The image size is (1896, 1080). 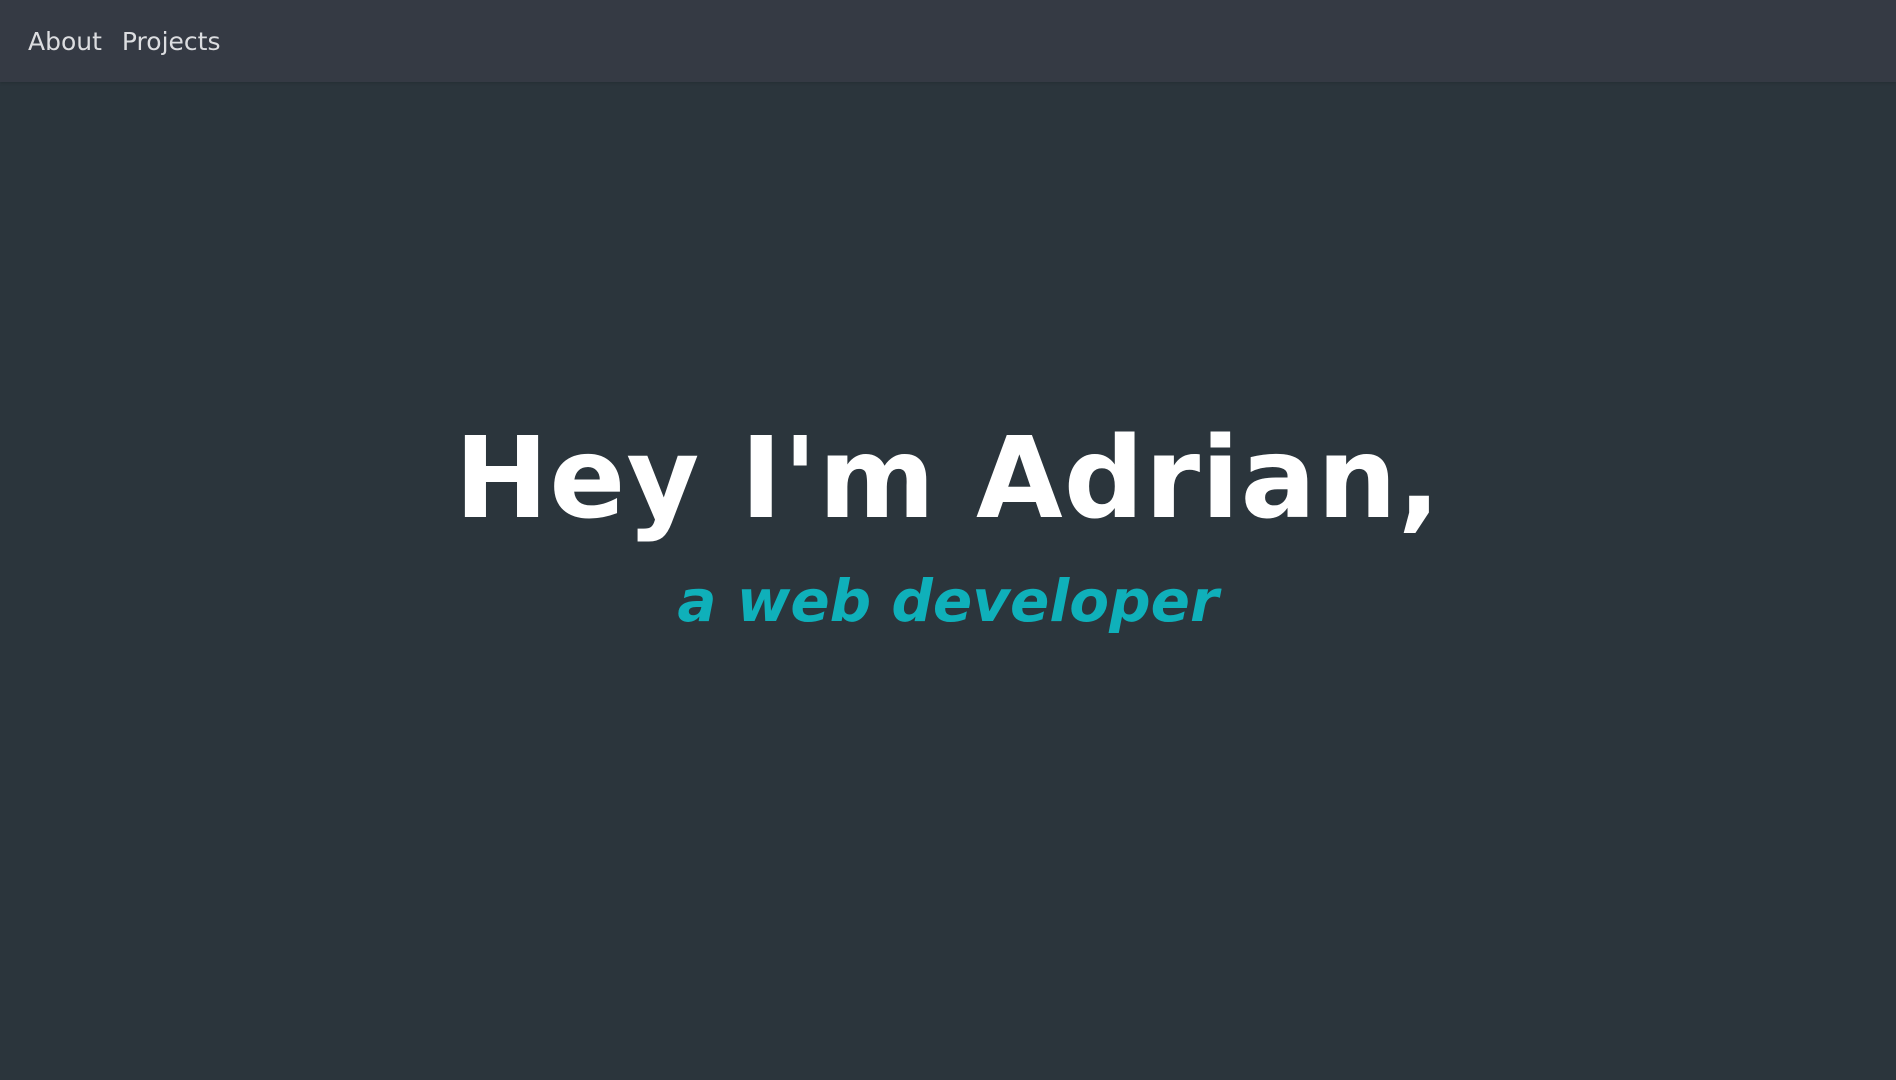 What do you see at coordinates (948, 41) in the screenshot?
I see `top-navbar: About Projects` at bounding box center [948, 41].